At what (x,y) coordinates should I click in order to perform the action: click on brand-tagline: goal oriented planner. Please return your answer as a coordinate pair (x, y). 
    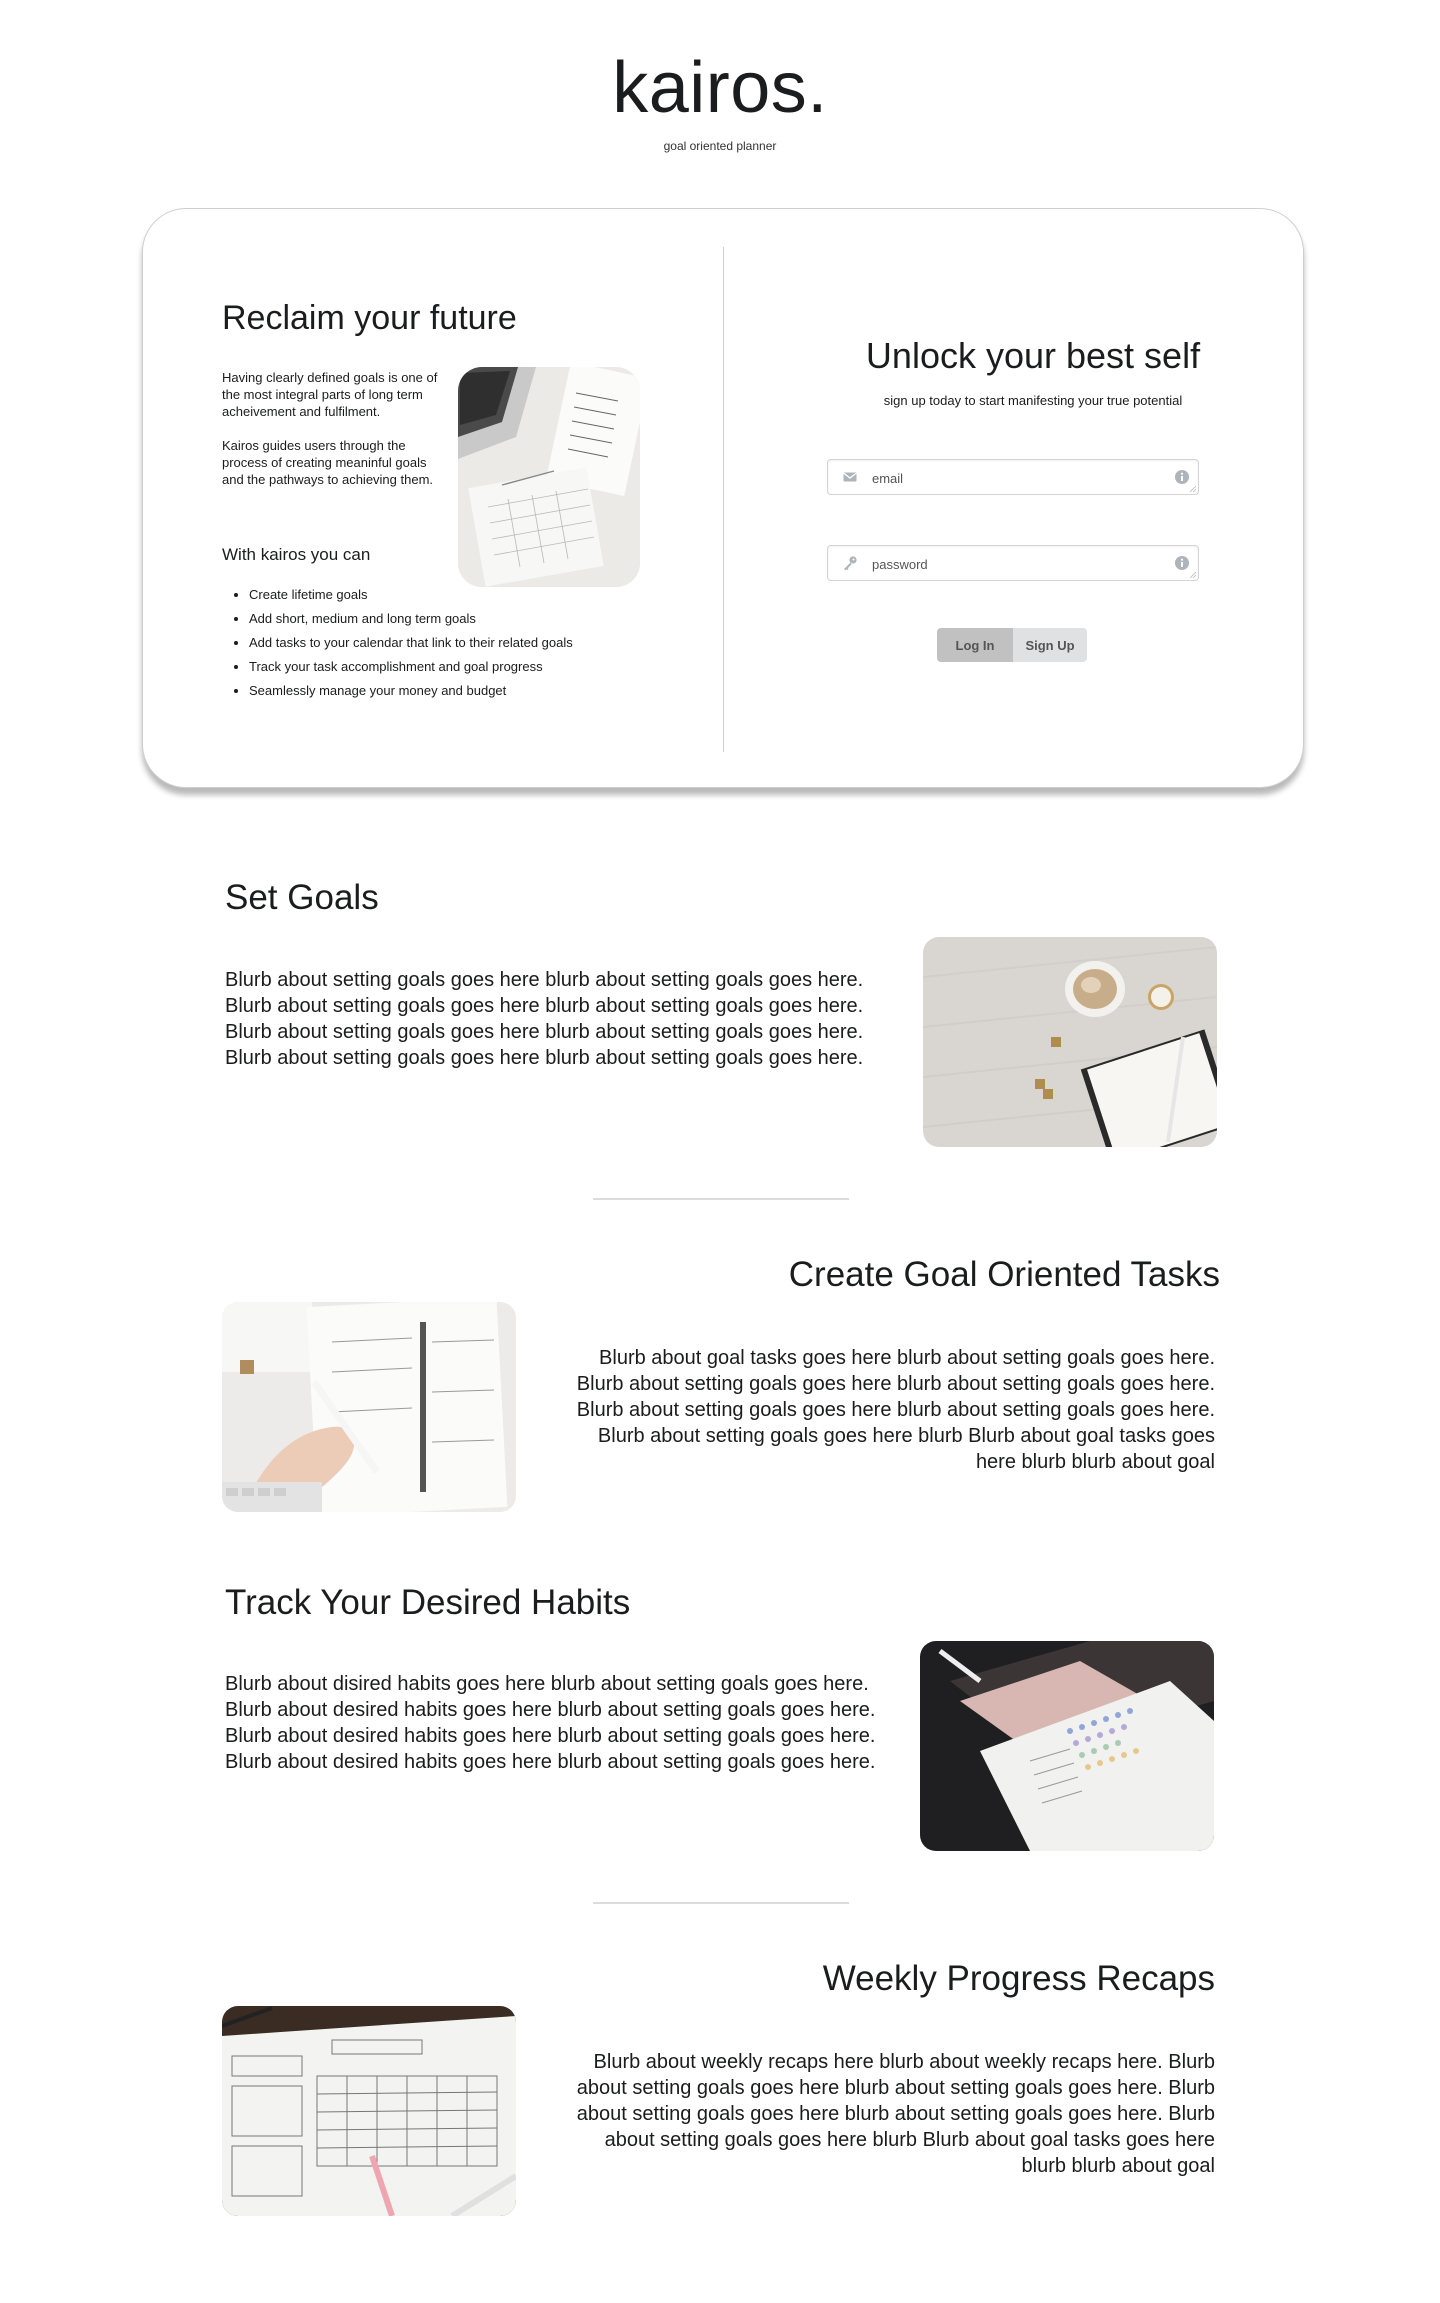
    Looking at the image, I should click on (720, 146).